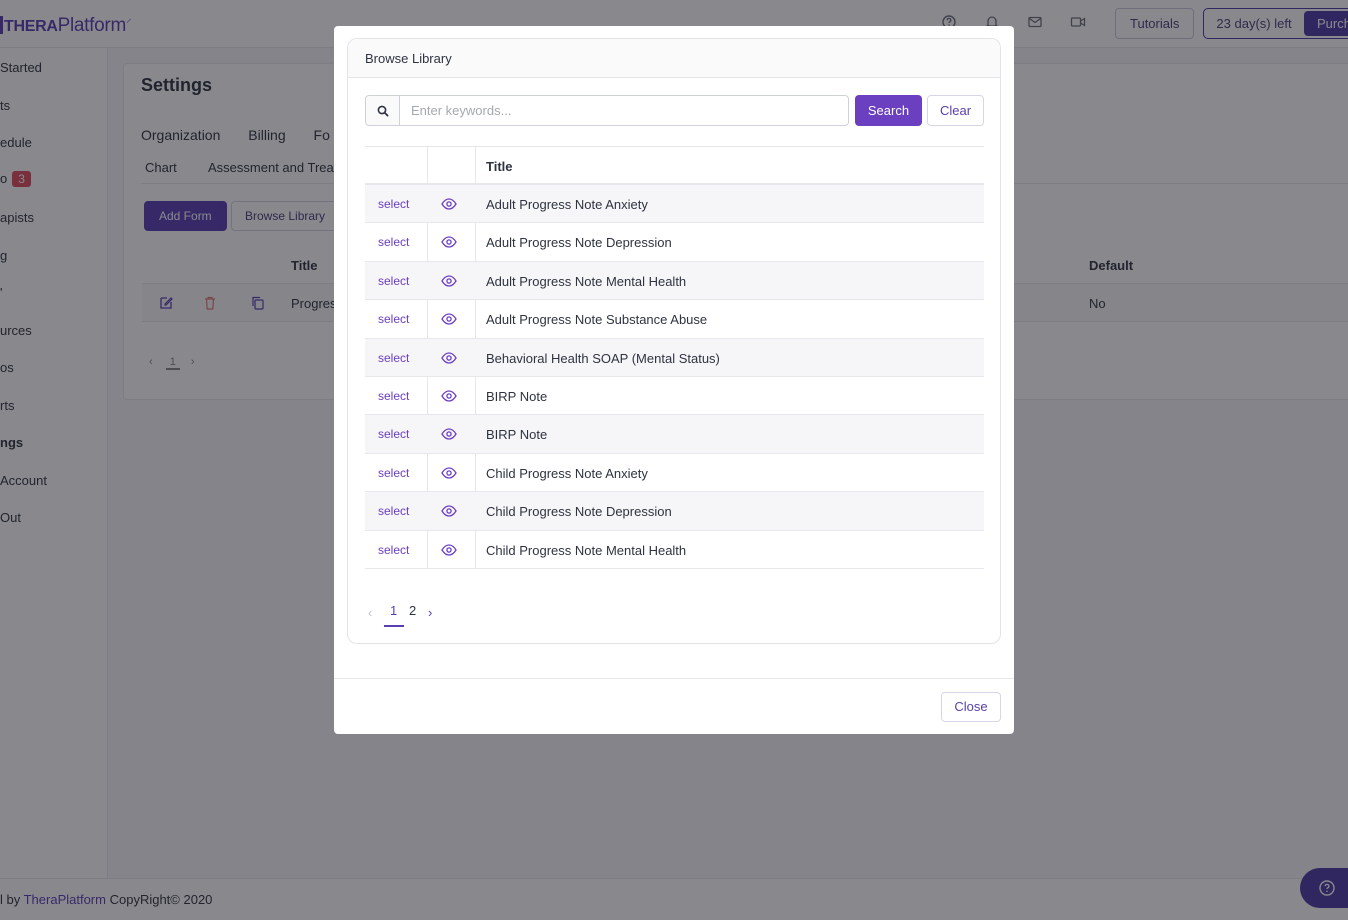 The height and width of the screenshot is (920, 1348). Describe the element at coordinates (624, 110) in the screenshot. I see `search-input` at that location.